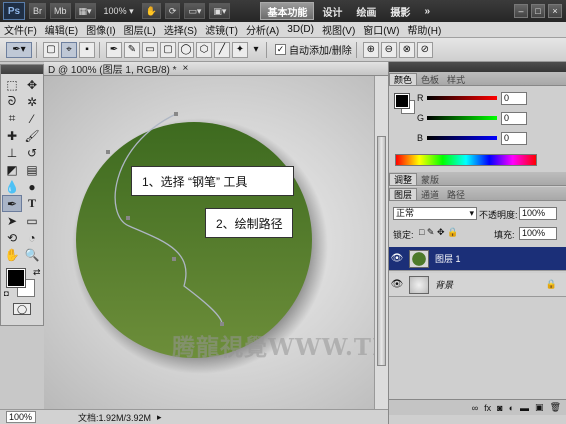 This screenshot has height=424, width=566. I want to click on menu-layer: 图层(L), so click(140, 30).